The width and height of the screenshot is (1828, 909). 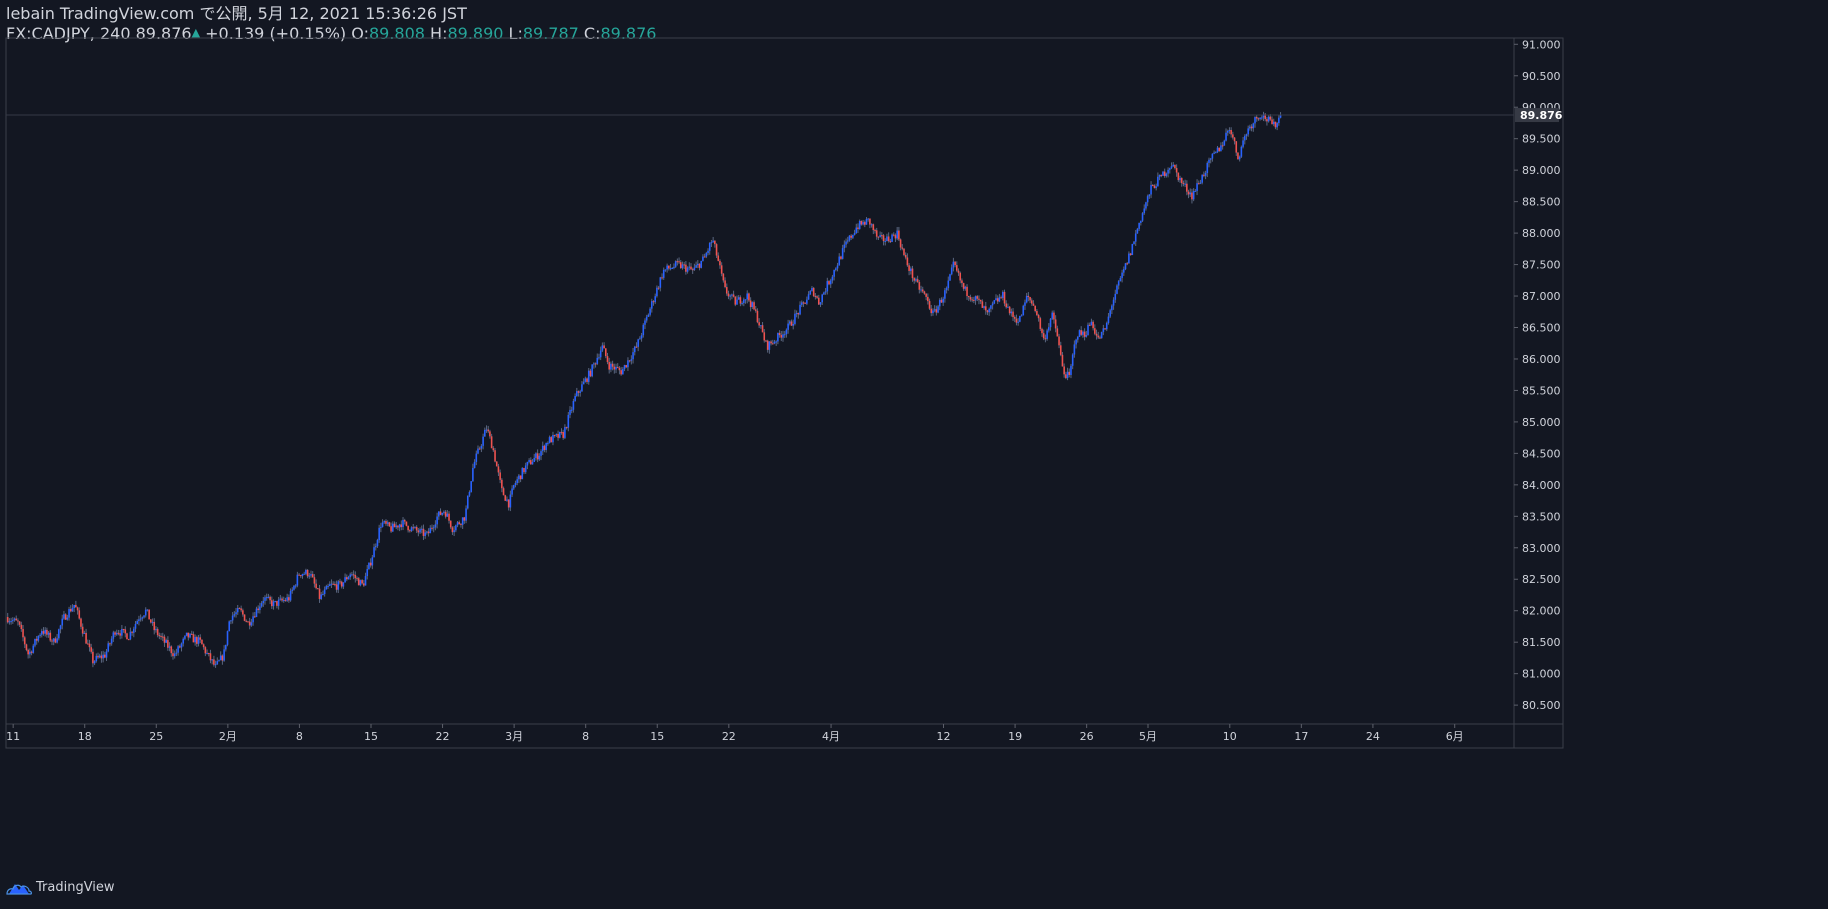 I want to click on current-price-label: 89.876, so click(x=1541, y=115).